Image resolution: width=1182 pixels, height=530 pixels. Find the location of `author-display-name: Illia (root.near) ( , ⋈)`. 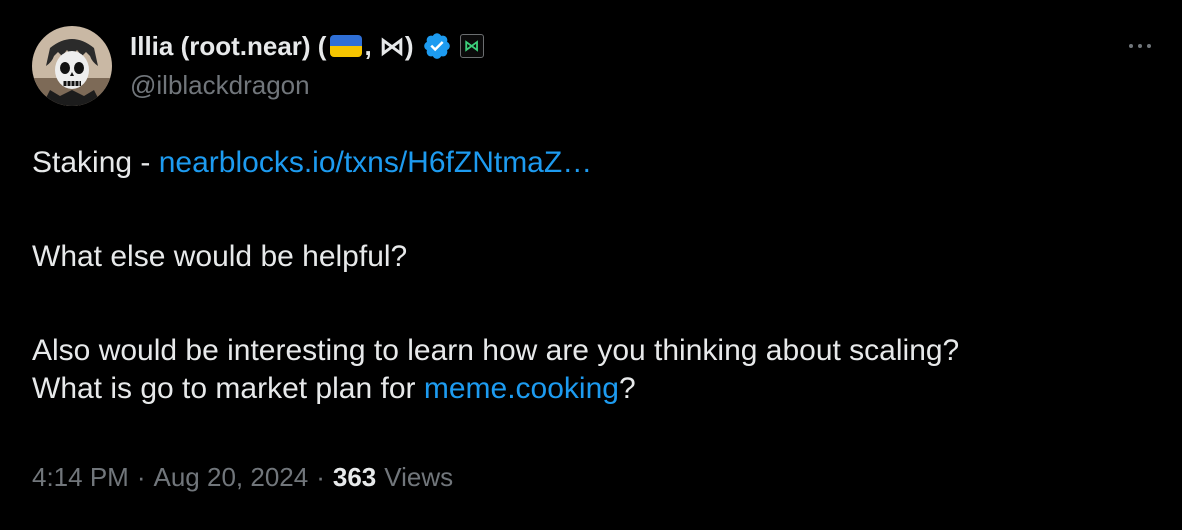

author-display-name: Illia (root.near) ( , ⋈) is located at coordinates (272, 46).